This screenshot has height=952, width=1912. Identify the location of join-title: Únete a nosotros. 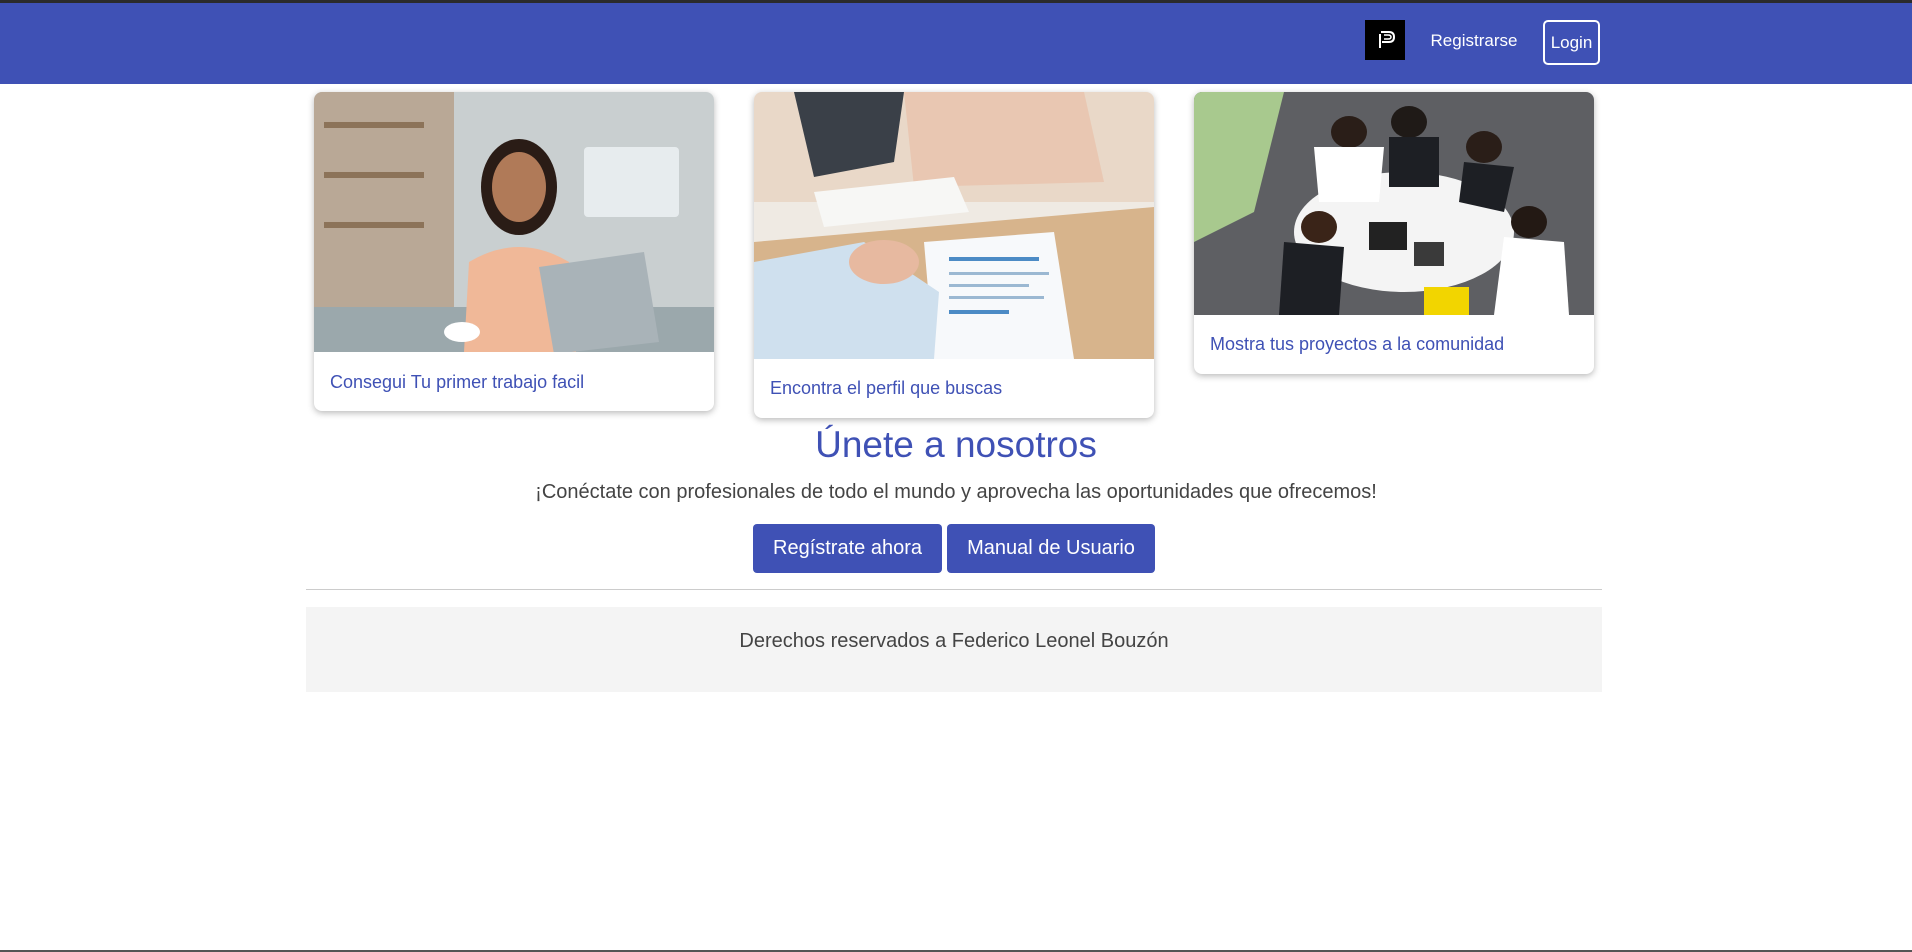
(956, 444).